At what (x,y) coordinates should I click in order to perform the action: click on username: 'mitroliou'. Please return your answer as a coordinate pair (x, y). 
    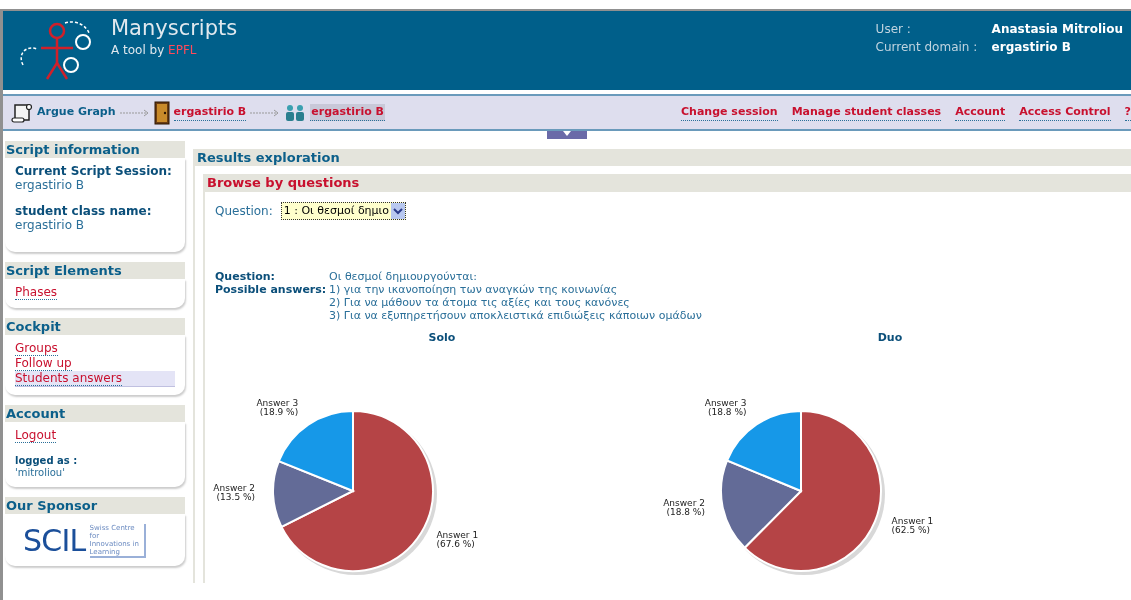
    Looking at the image, I should click on (40, 473).